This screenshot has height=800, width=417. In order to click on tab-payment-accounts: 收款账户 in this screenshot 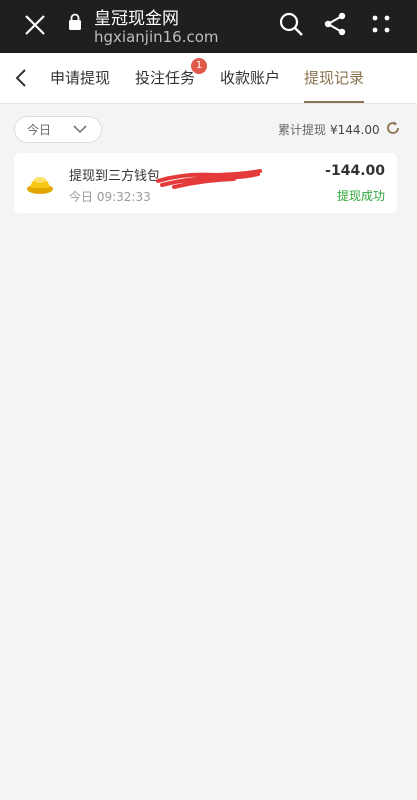, I will do `click(250, 78)`.